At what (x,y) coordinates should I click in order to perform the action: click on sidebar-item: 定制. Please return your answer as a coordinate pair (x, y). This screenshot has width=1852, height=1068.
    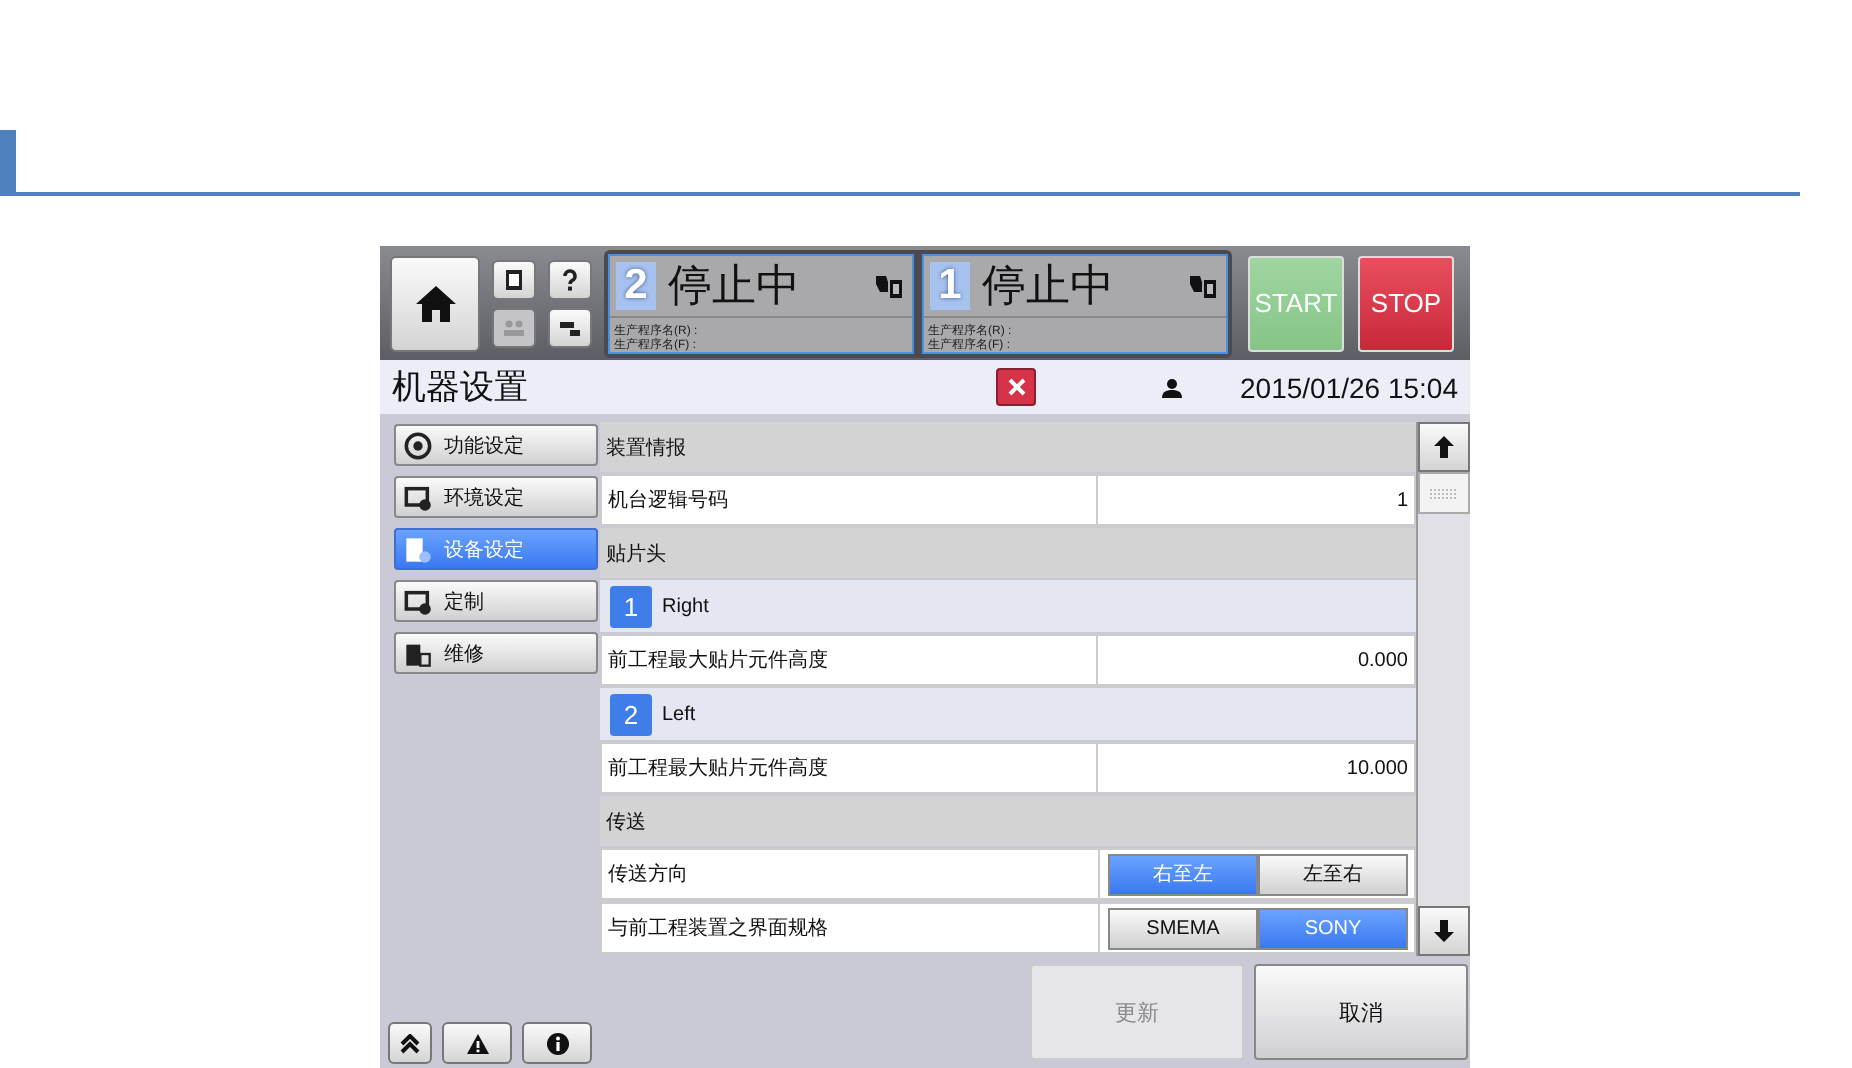
    Looking at the image, I should click on (496, 601).